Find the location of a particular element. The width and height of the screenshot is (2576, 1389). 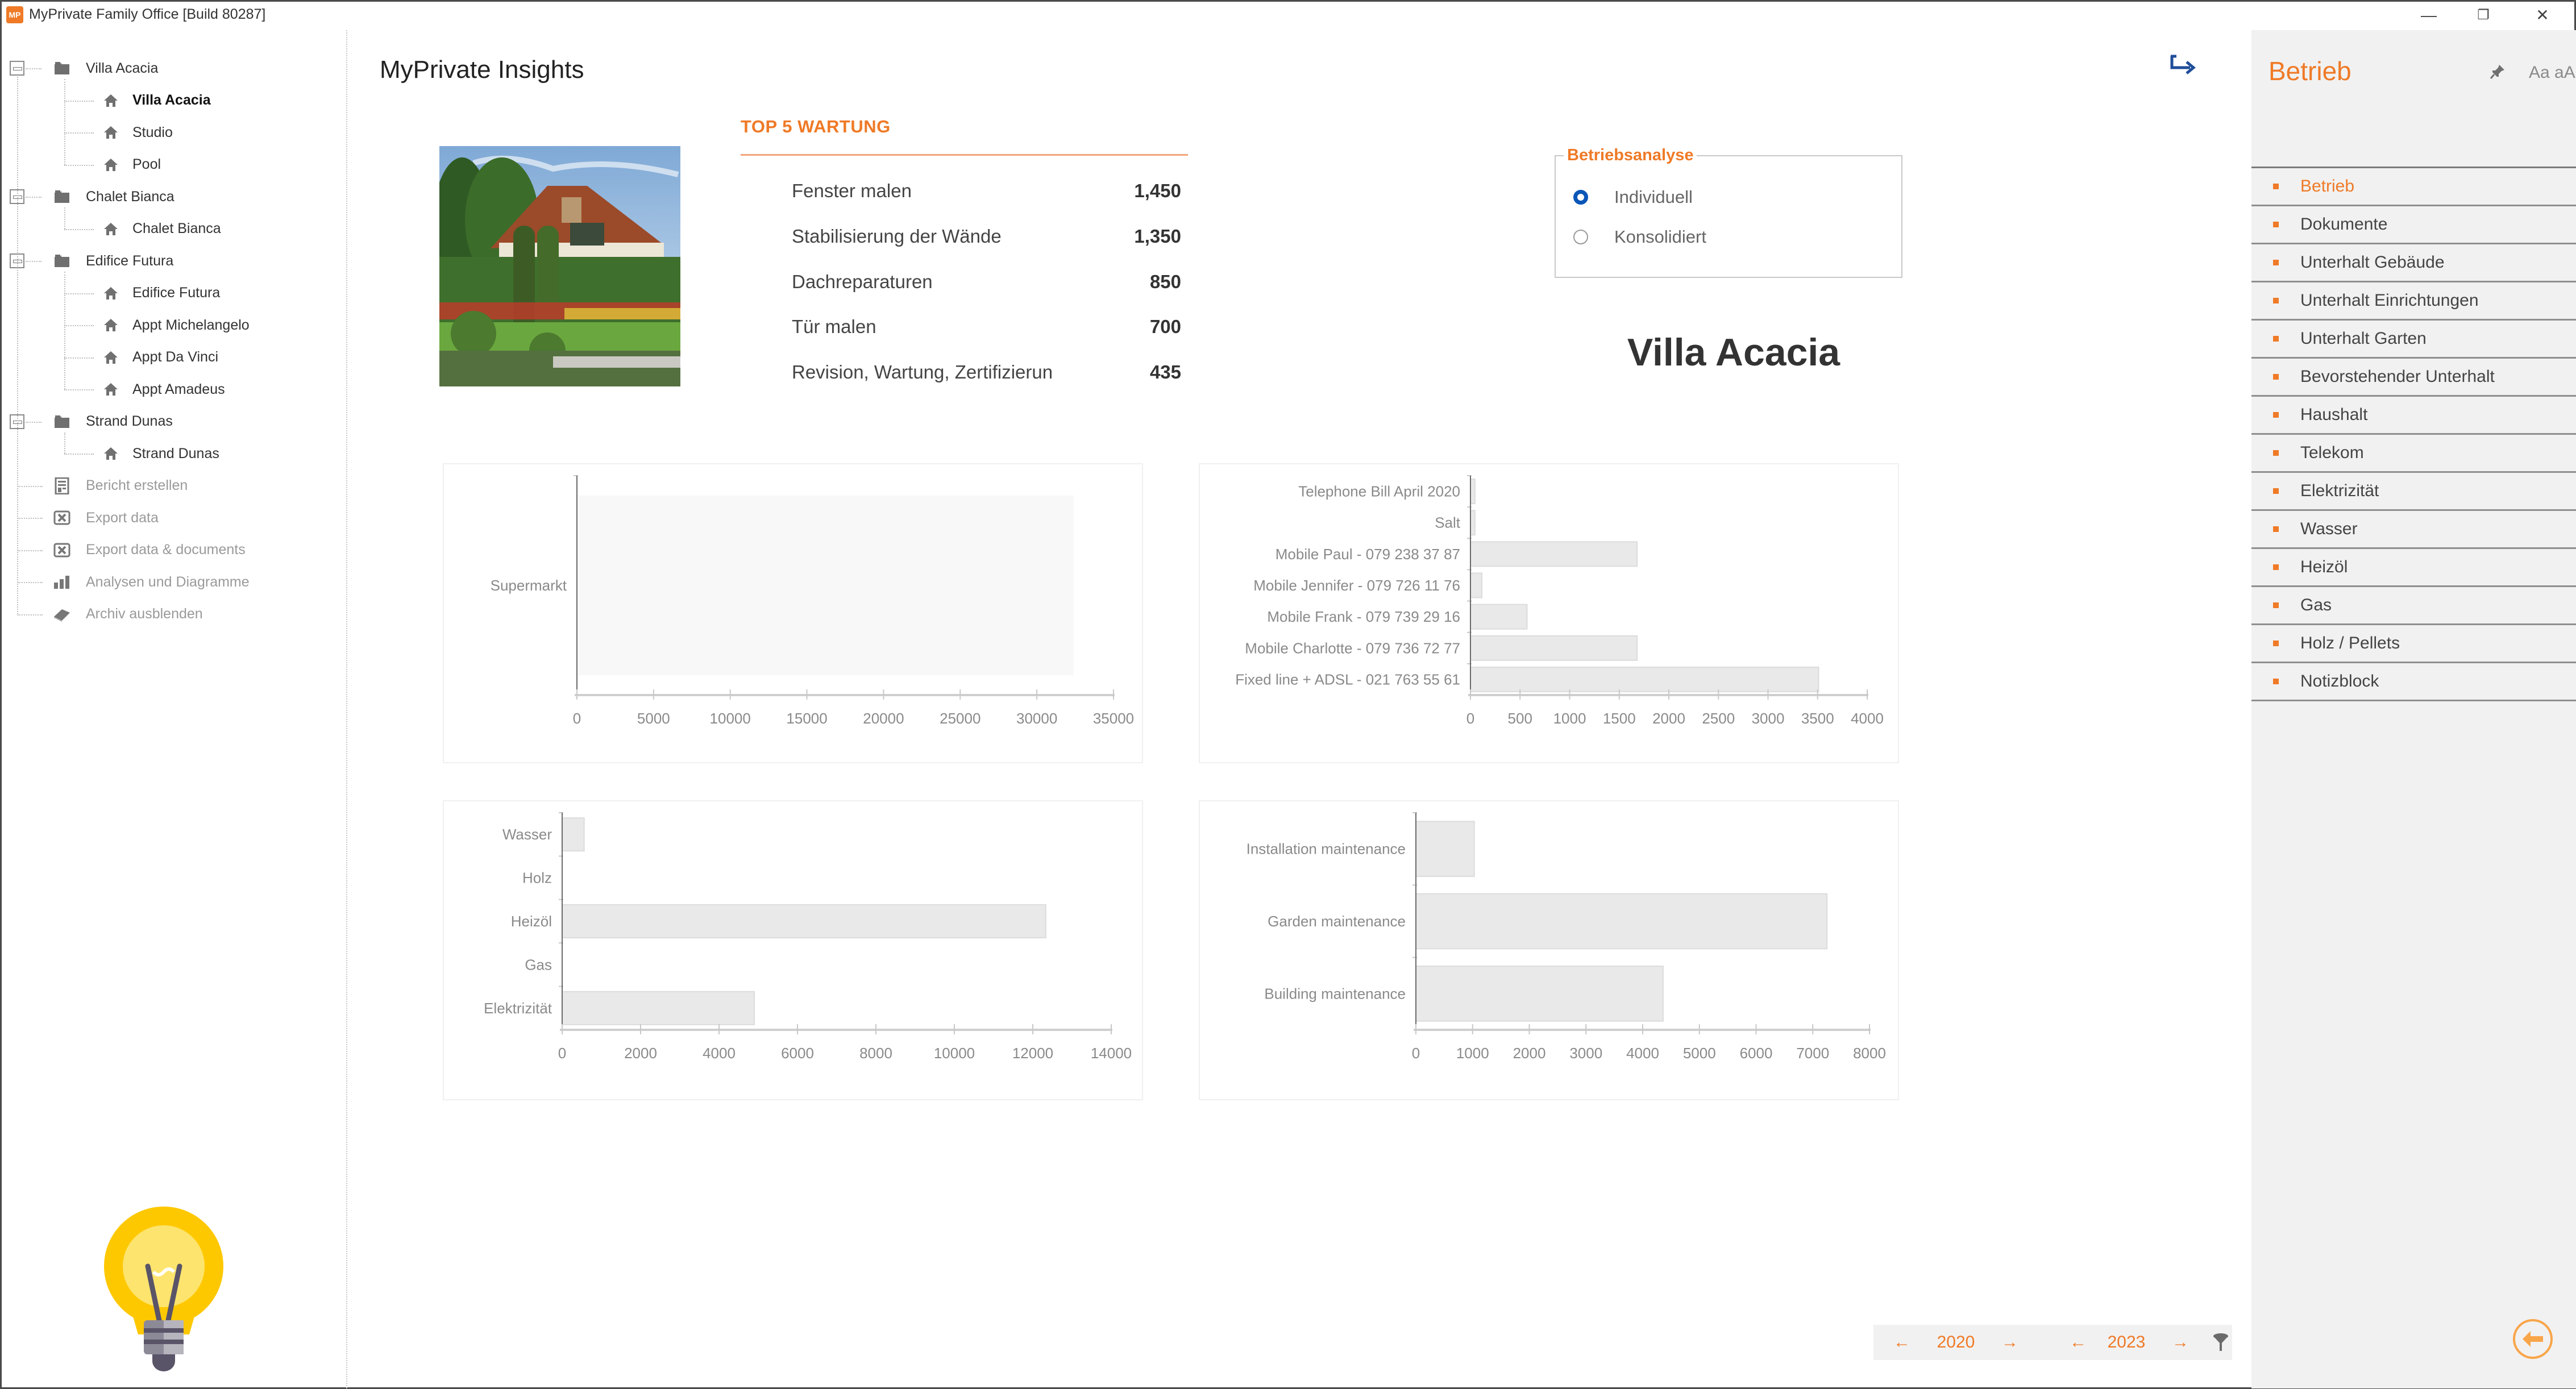

tree-action-4: Archiv ausblenden is located at coordinates (128, 614).